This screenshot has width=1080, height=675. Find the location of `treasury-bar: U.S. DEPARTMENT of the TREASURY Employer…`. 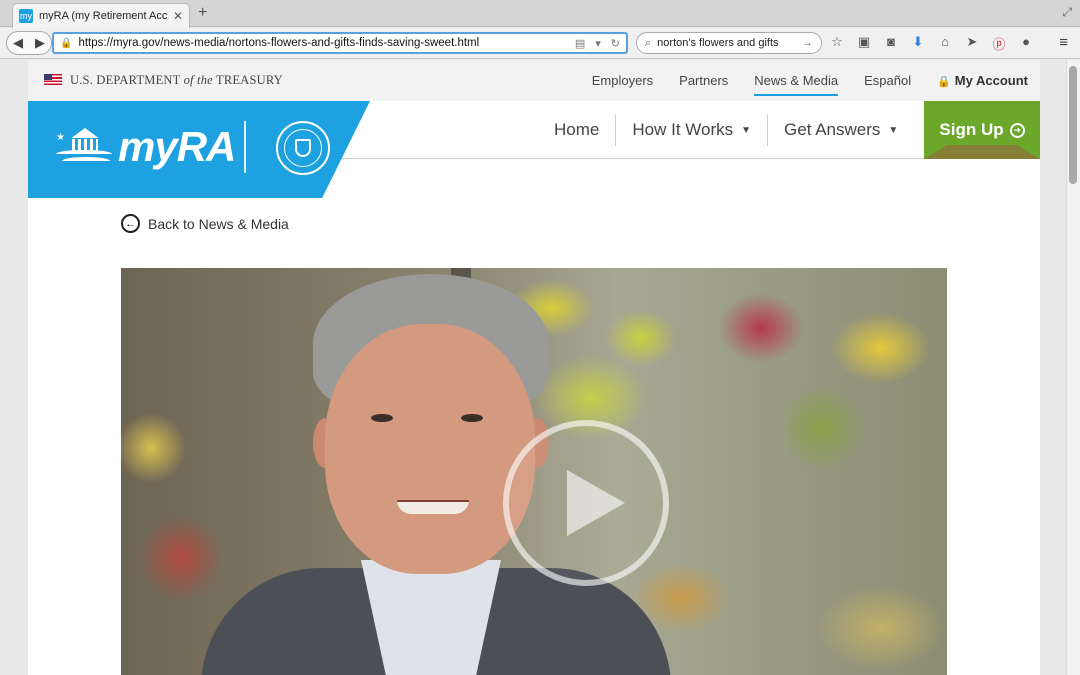

treasury-bar: U.S. DEPARTMENT of the TREASURY Employer… is located at coordinates (534, 80).